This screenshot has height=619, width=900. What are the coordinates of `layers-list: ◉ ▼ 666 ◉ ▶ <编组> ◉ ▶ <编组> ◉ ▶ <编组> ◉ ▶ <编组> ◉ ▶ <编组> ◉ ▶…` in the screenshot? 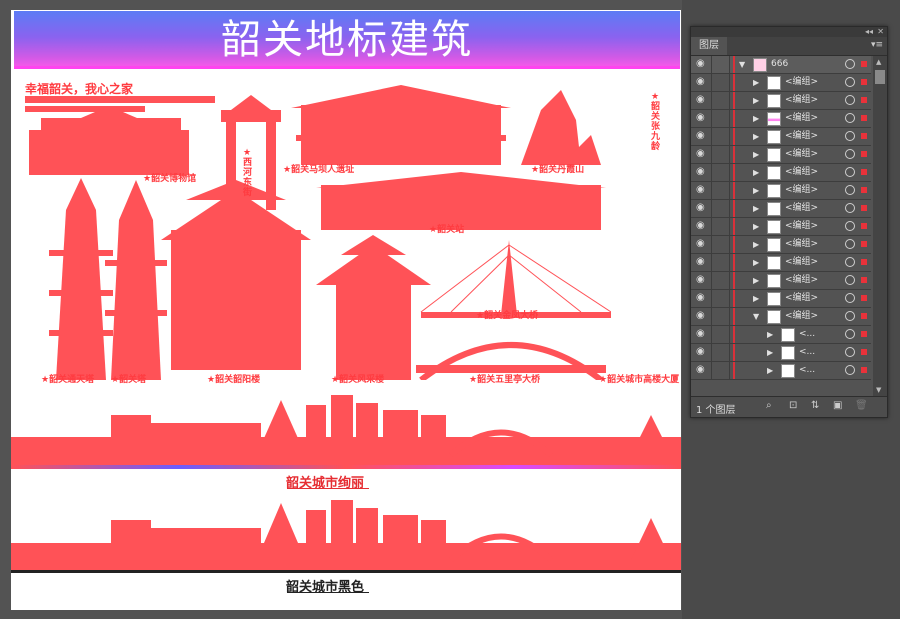 It's located at (781, 226).